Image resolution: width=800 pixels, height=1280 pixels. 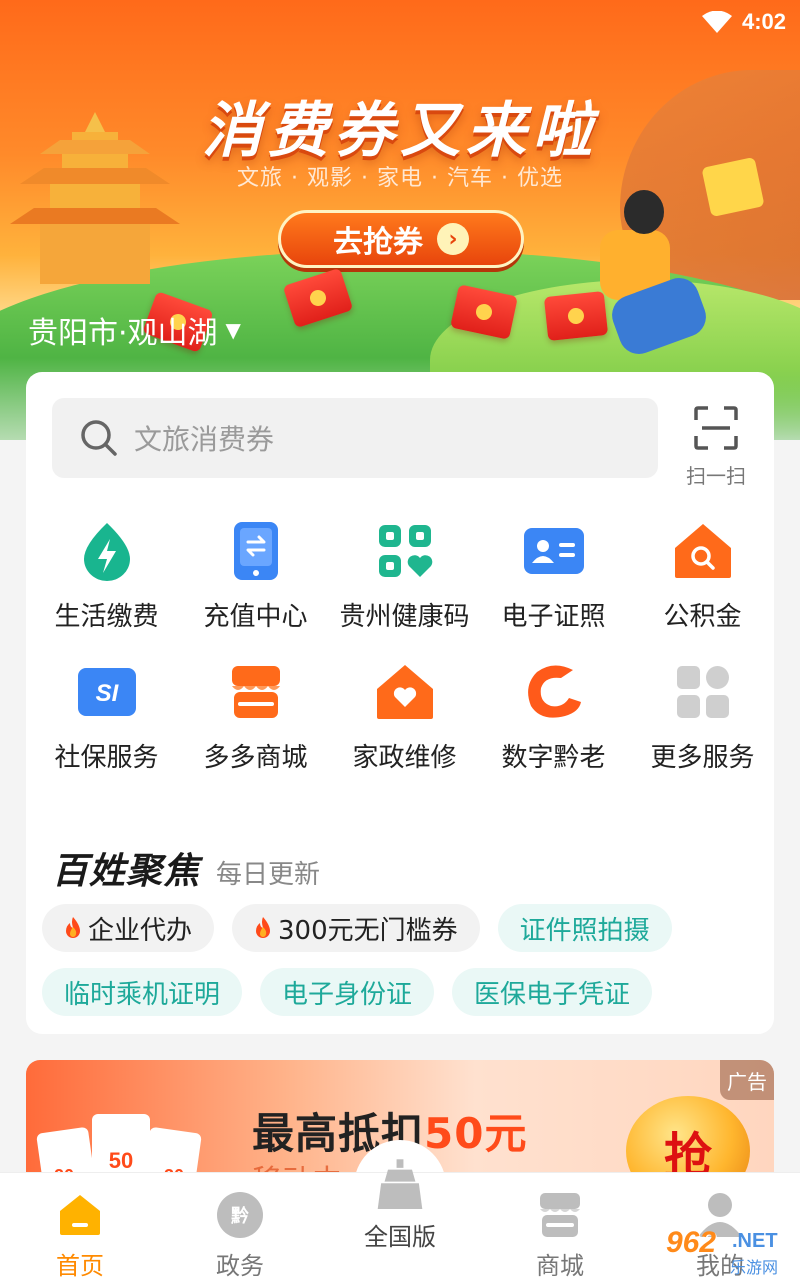 What do you see at coordinates (255, 758) in the screenshot?
I see `service-label: 多多商城` at bounding box center [255, 758].